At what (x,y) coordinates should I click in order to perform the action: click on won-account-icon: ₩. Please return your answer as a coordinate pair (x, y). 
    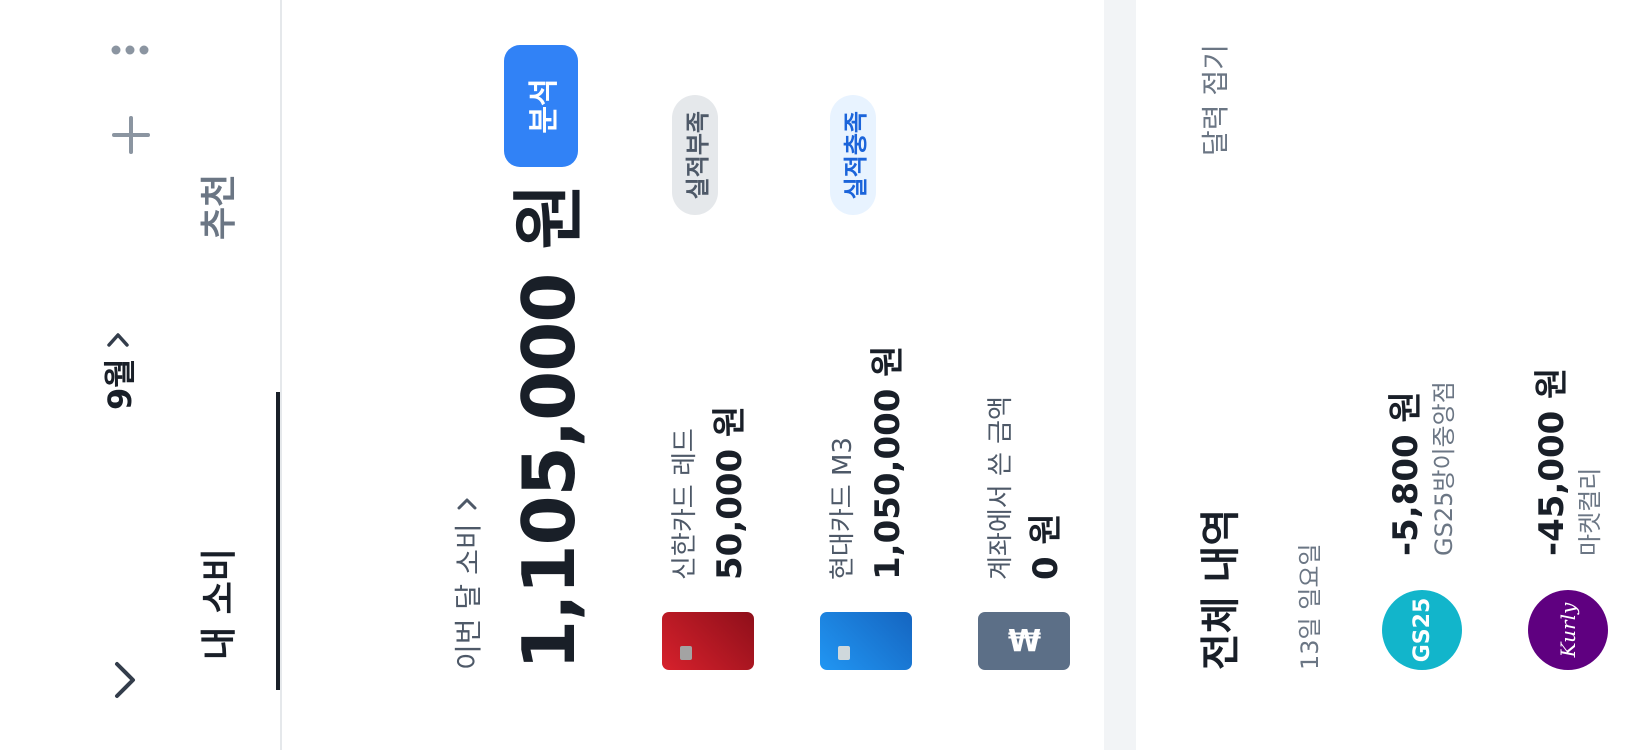
    Looking at the image, I should click on (1024, 641).